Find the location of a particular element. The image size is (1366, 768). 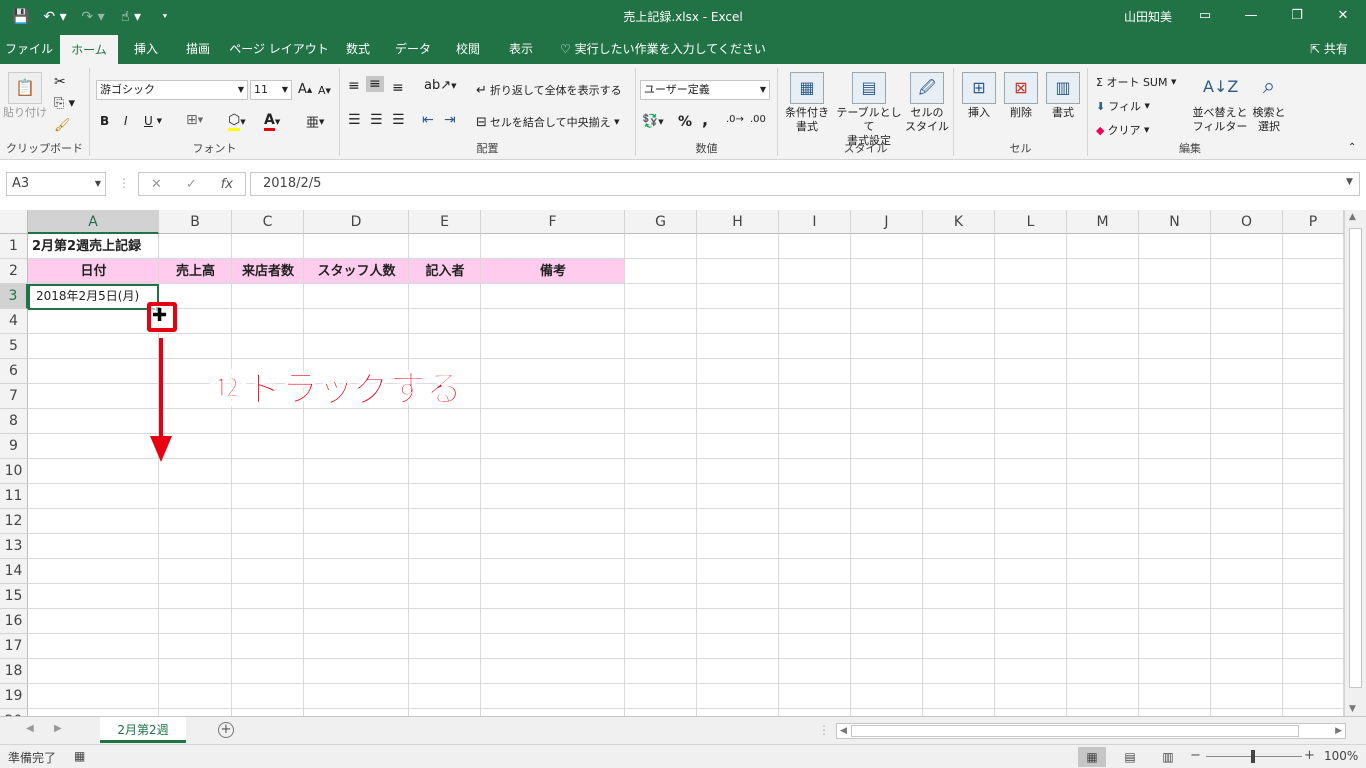

bold-button: B is located at coordinates (104, 121).